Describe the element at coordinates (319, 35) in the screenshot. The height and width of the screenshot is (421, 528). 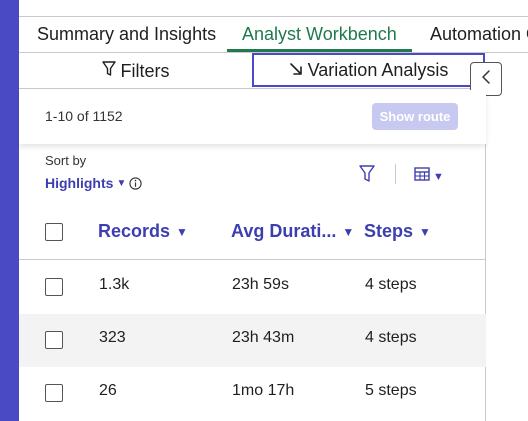
I see `tab-analyst-workbench: Analyst Workbench` at that location.